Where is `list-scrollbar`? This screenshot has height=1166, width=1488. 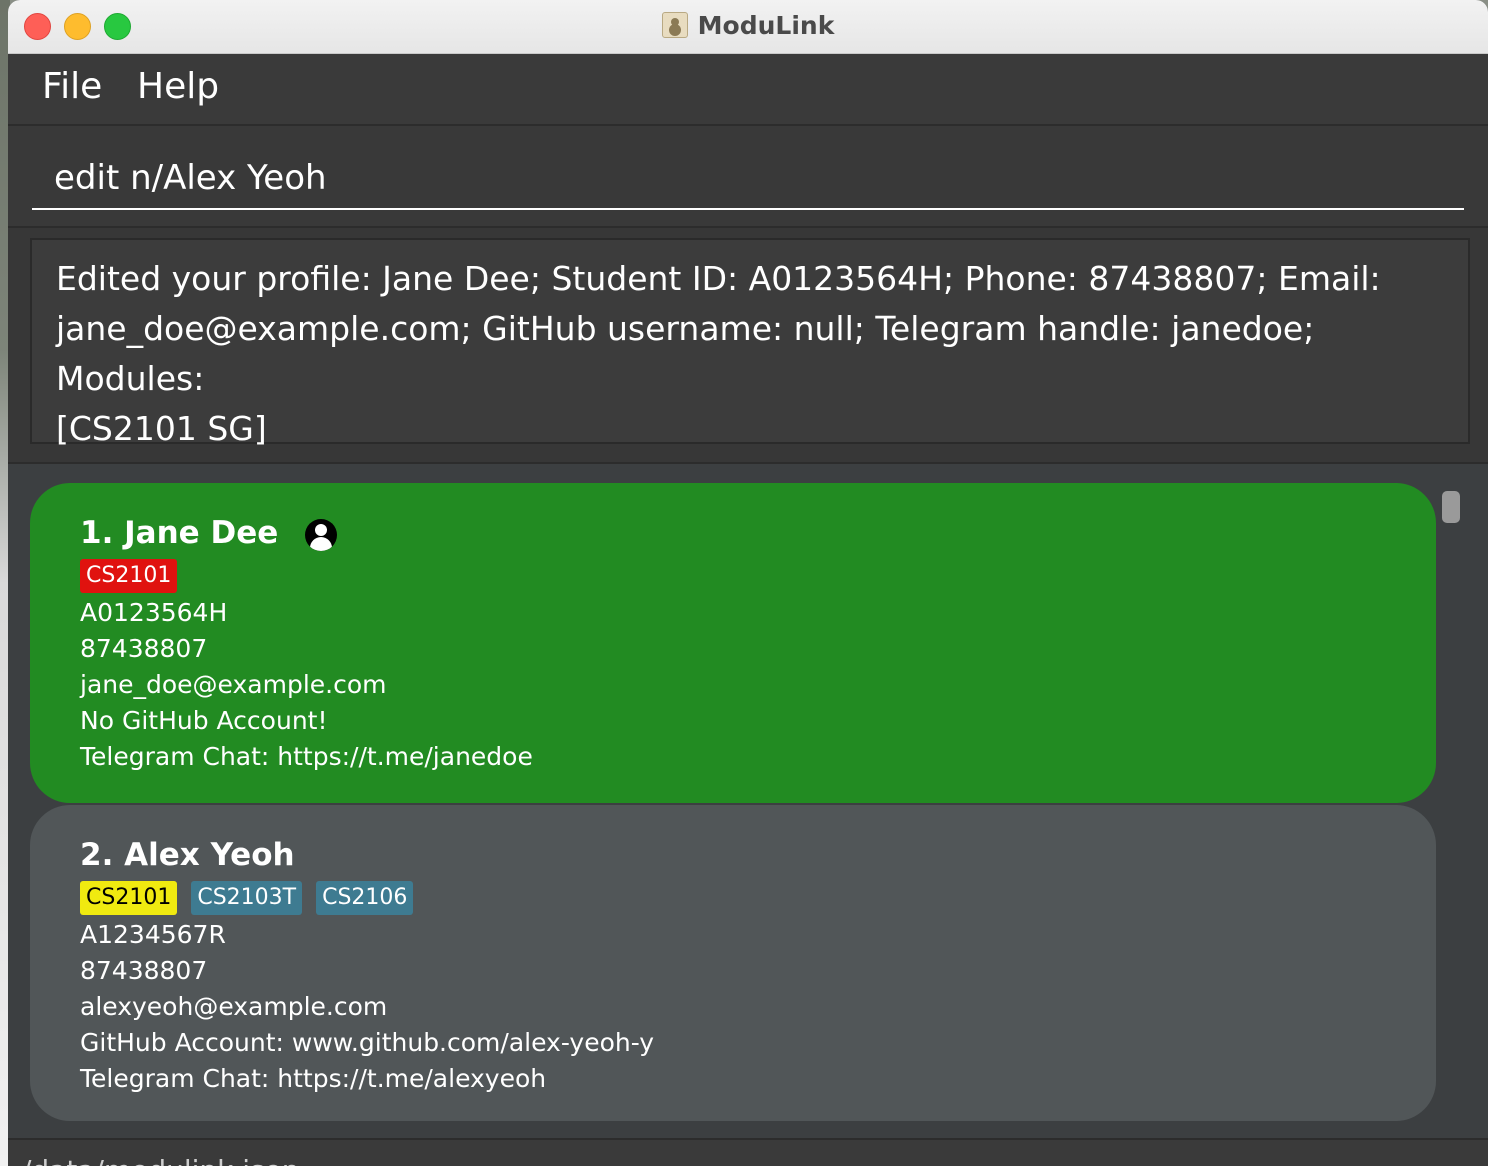 list-scrollbar is located at coordinates (1451, 507).